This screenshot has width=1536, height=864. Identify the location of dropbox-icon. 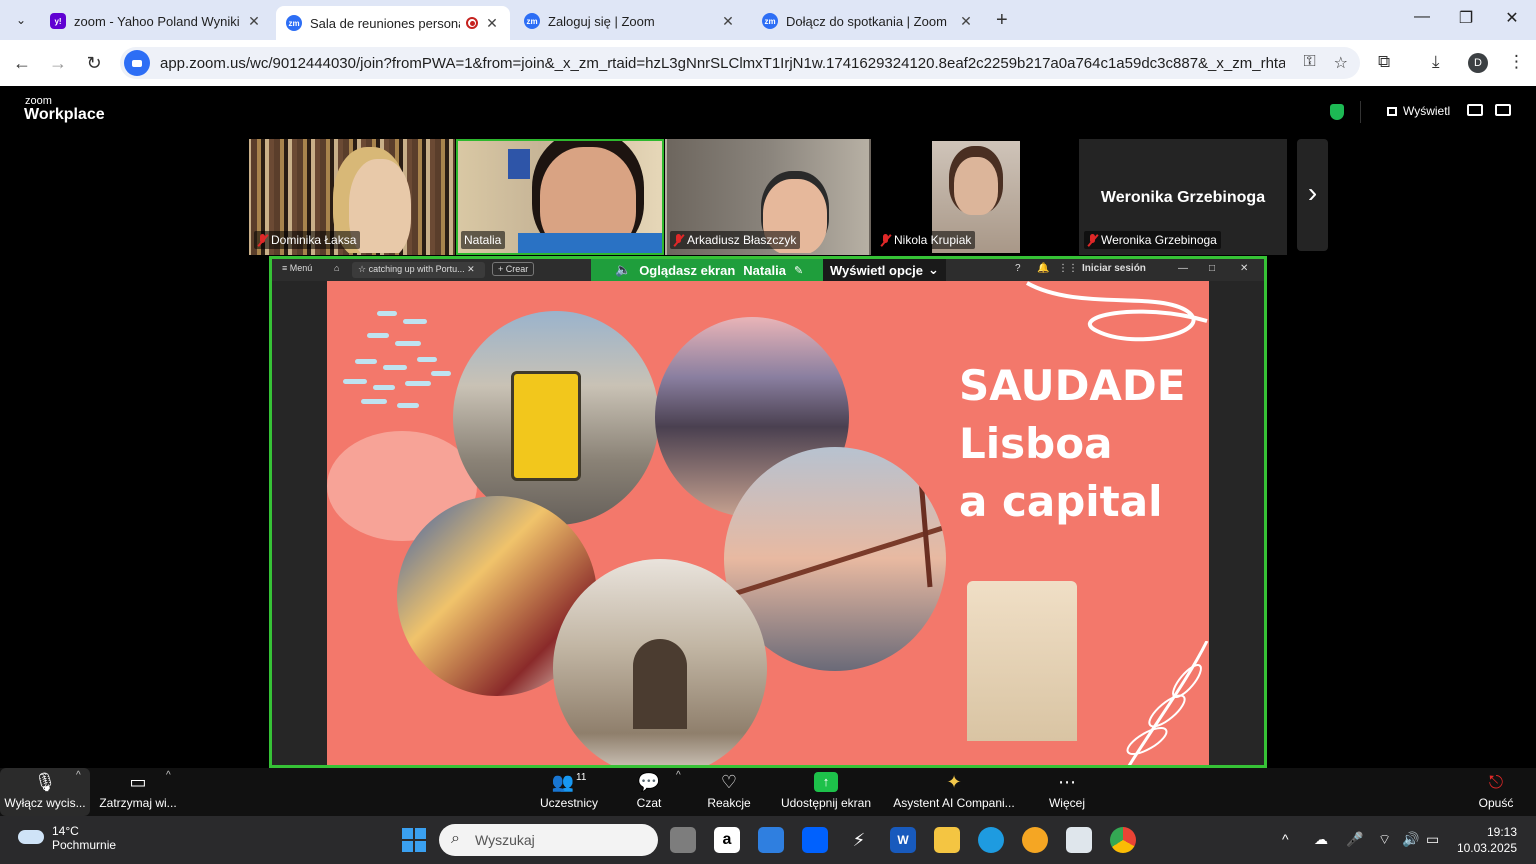
(815, 840).